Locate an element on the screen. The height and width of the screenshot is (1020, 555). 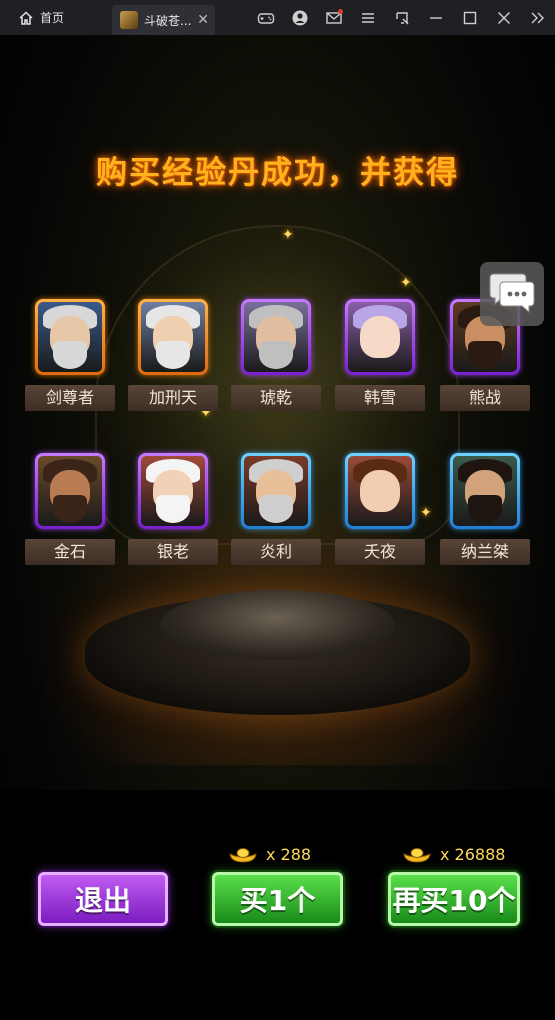
price-single-value: x 288 is located at coordinates (289, 854).